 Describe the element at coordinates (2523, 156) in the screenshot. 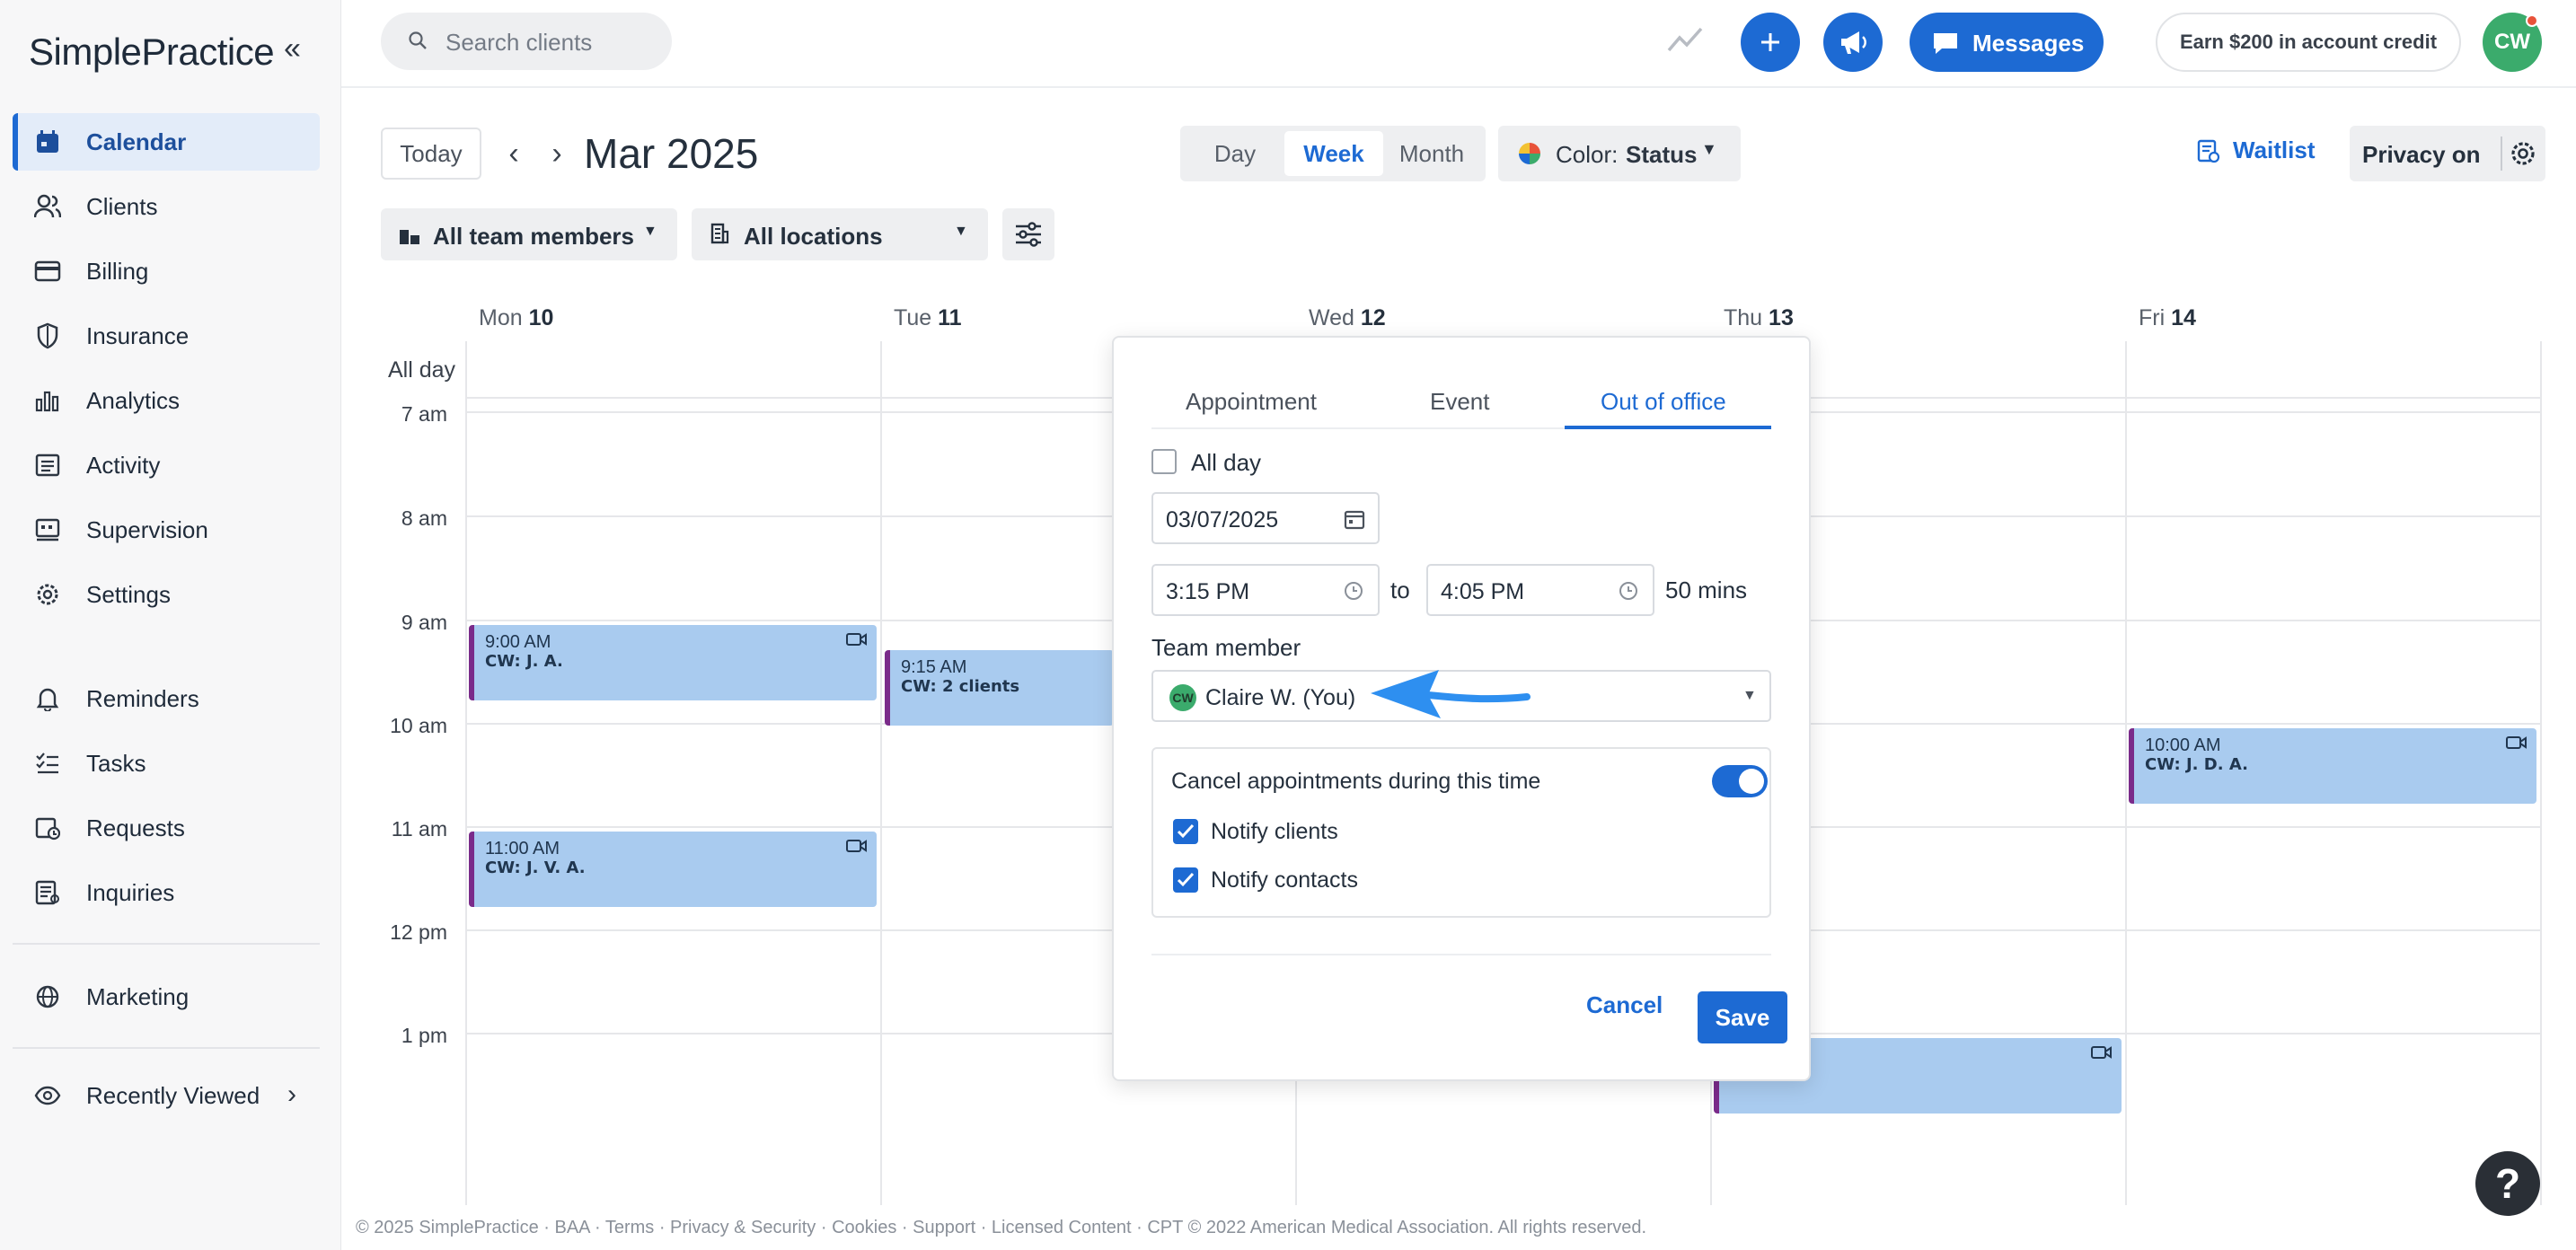

I see `gear-icon` at that location.